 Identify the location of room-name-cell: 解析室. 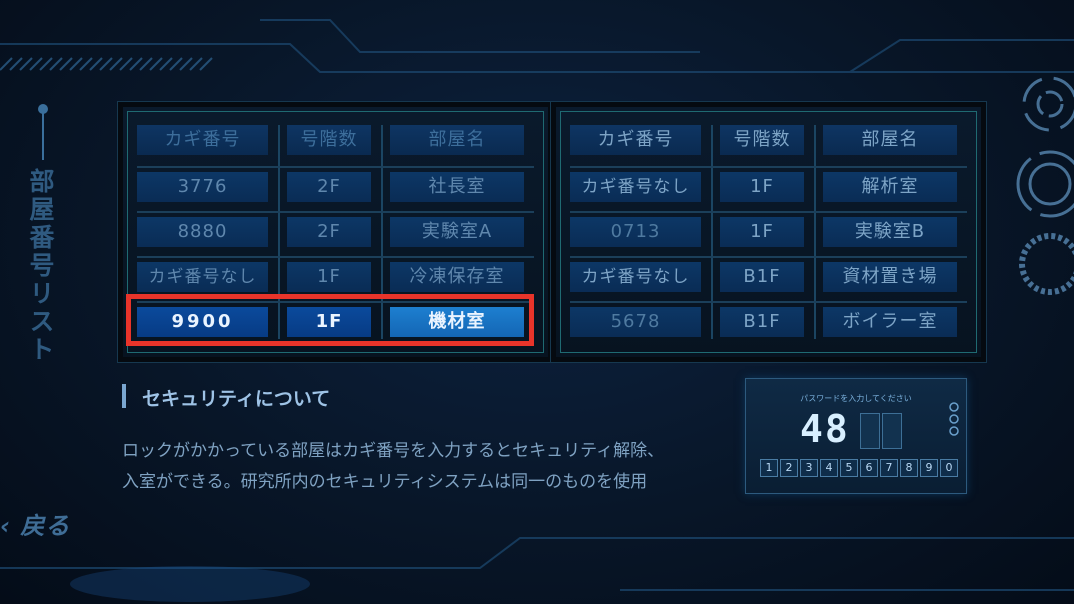
(890, 187).